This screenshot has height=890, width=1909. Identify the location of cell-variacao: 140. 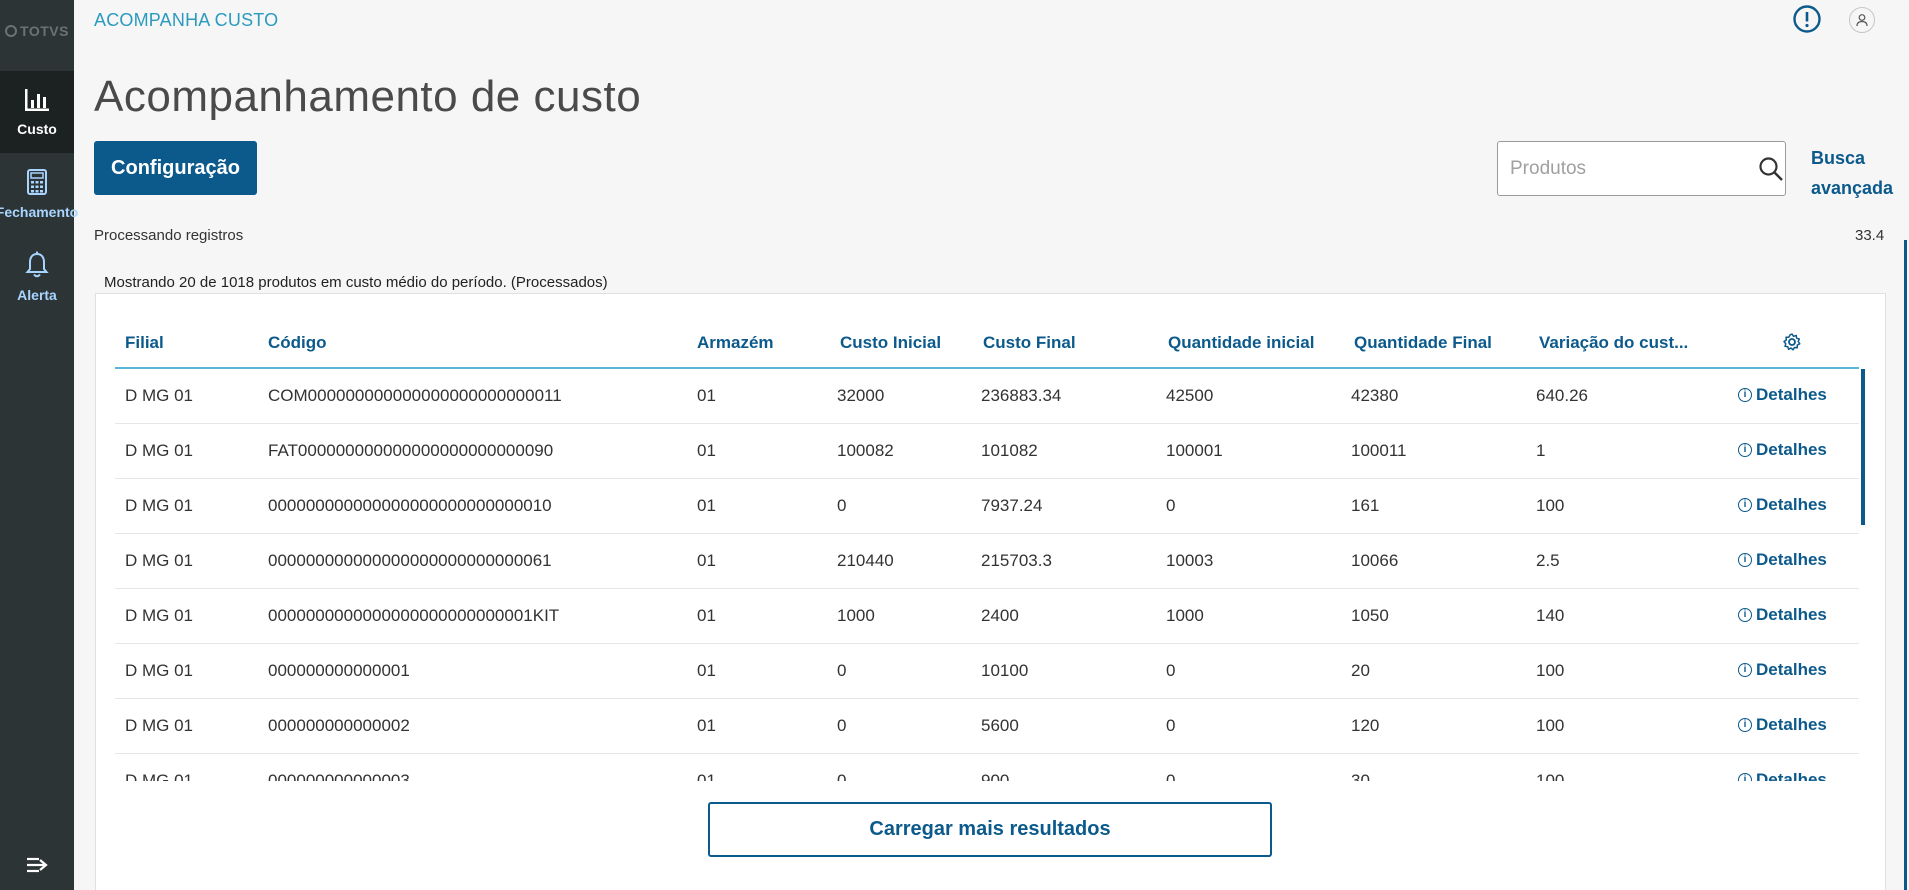
(1550, 615).